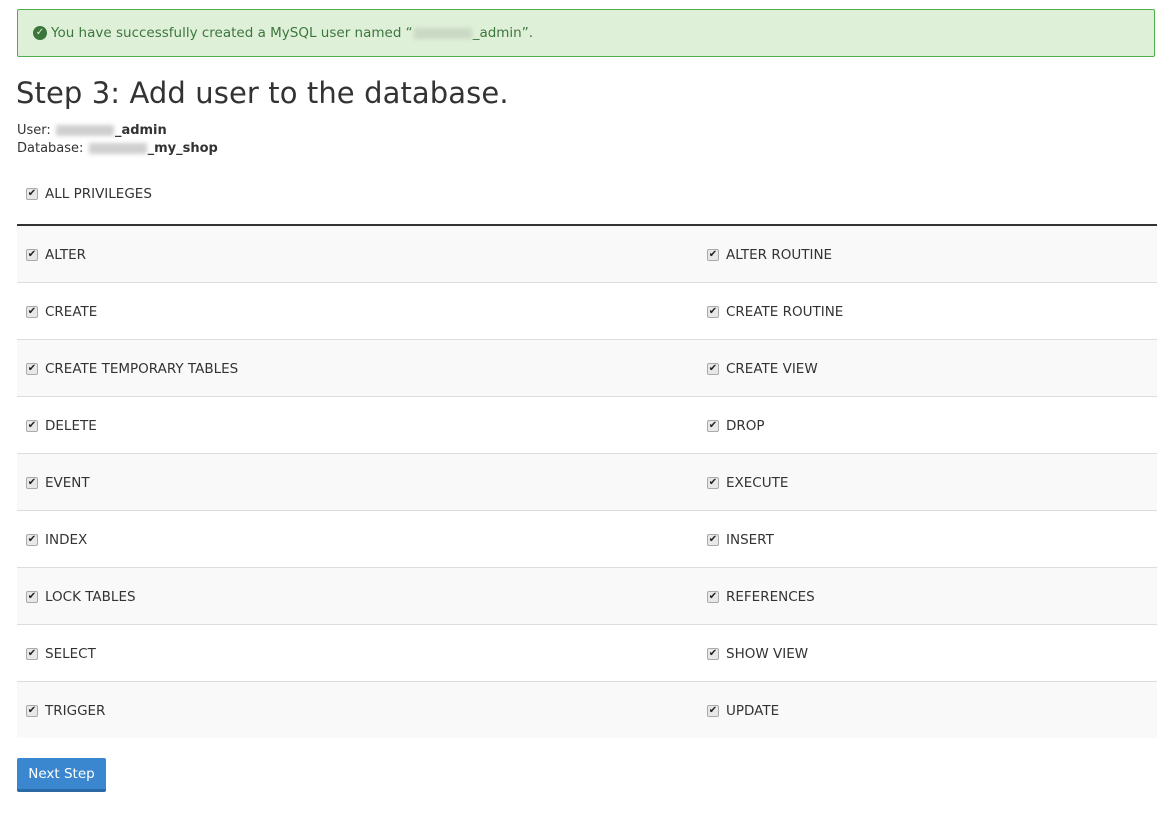 The image size is (1168, 815). I want to click on privilege-checkbox: ✔ REFERENCES, so click(761, 597).